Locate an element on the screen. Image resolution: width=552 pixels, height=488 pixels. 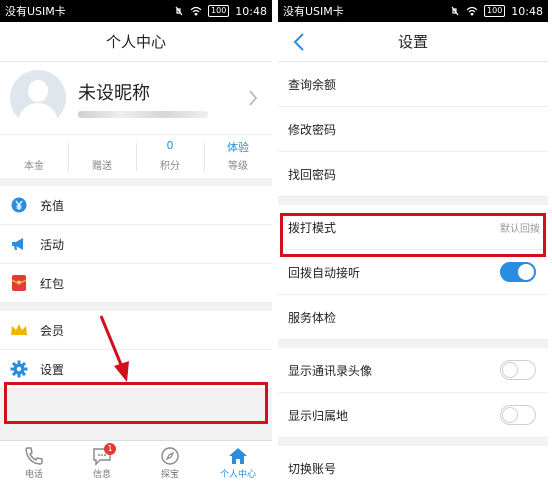
page-title-bar: 设置 is located at coordinates (413, 42).